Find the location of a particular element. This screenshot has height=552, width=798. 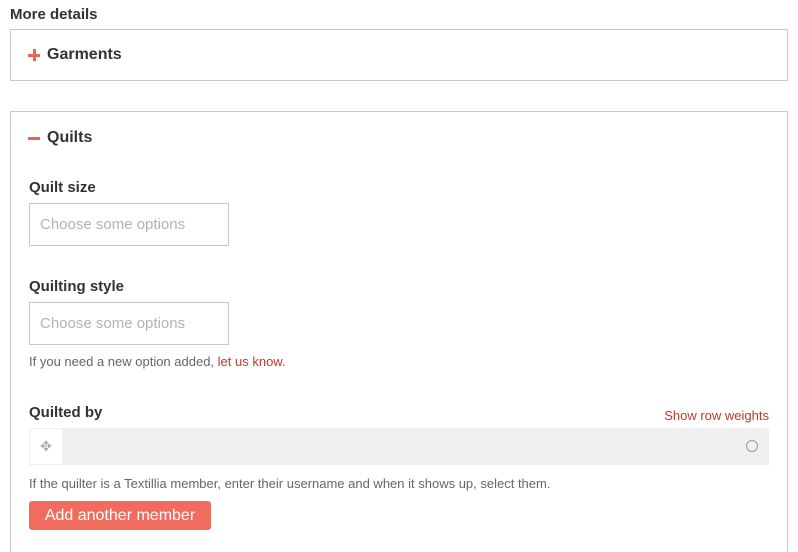

quilting-style-select is located at coordinates (129, 323).